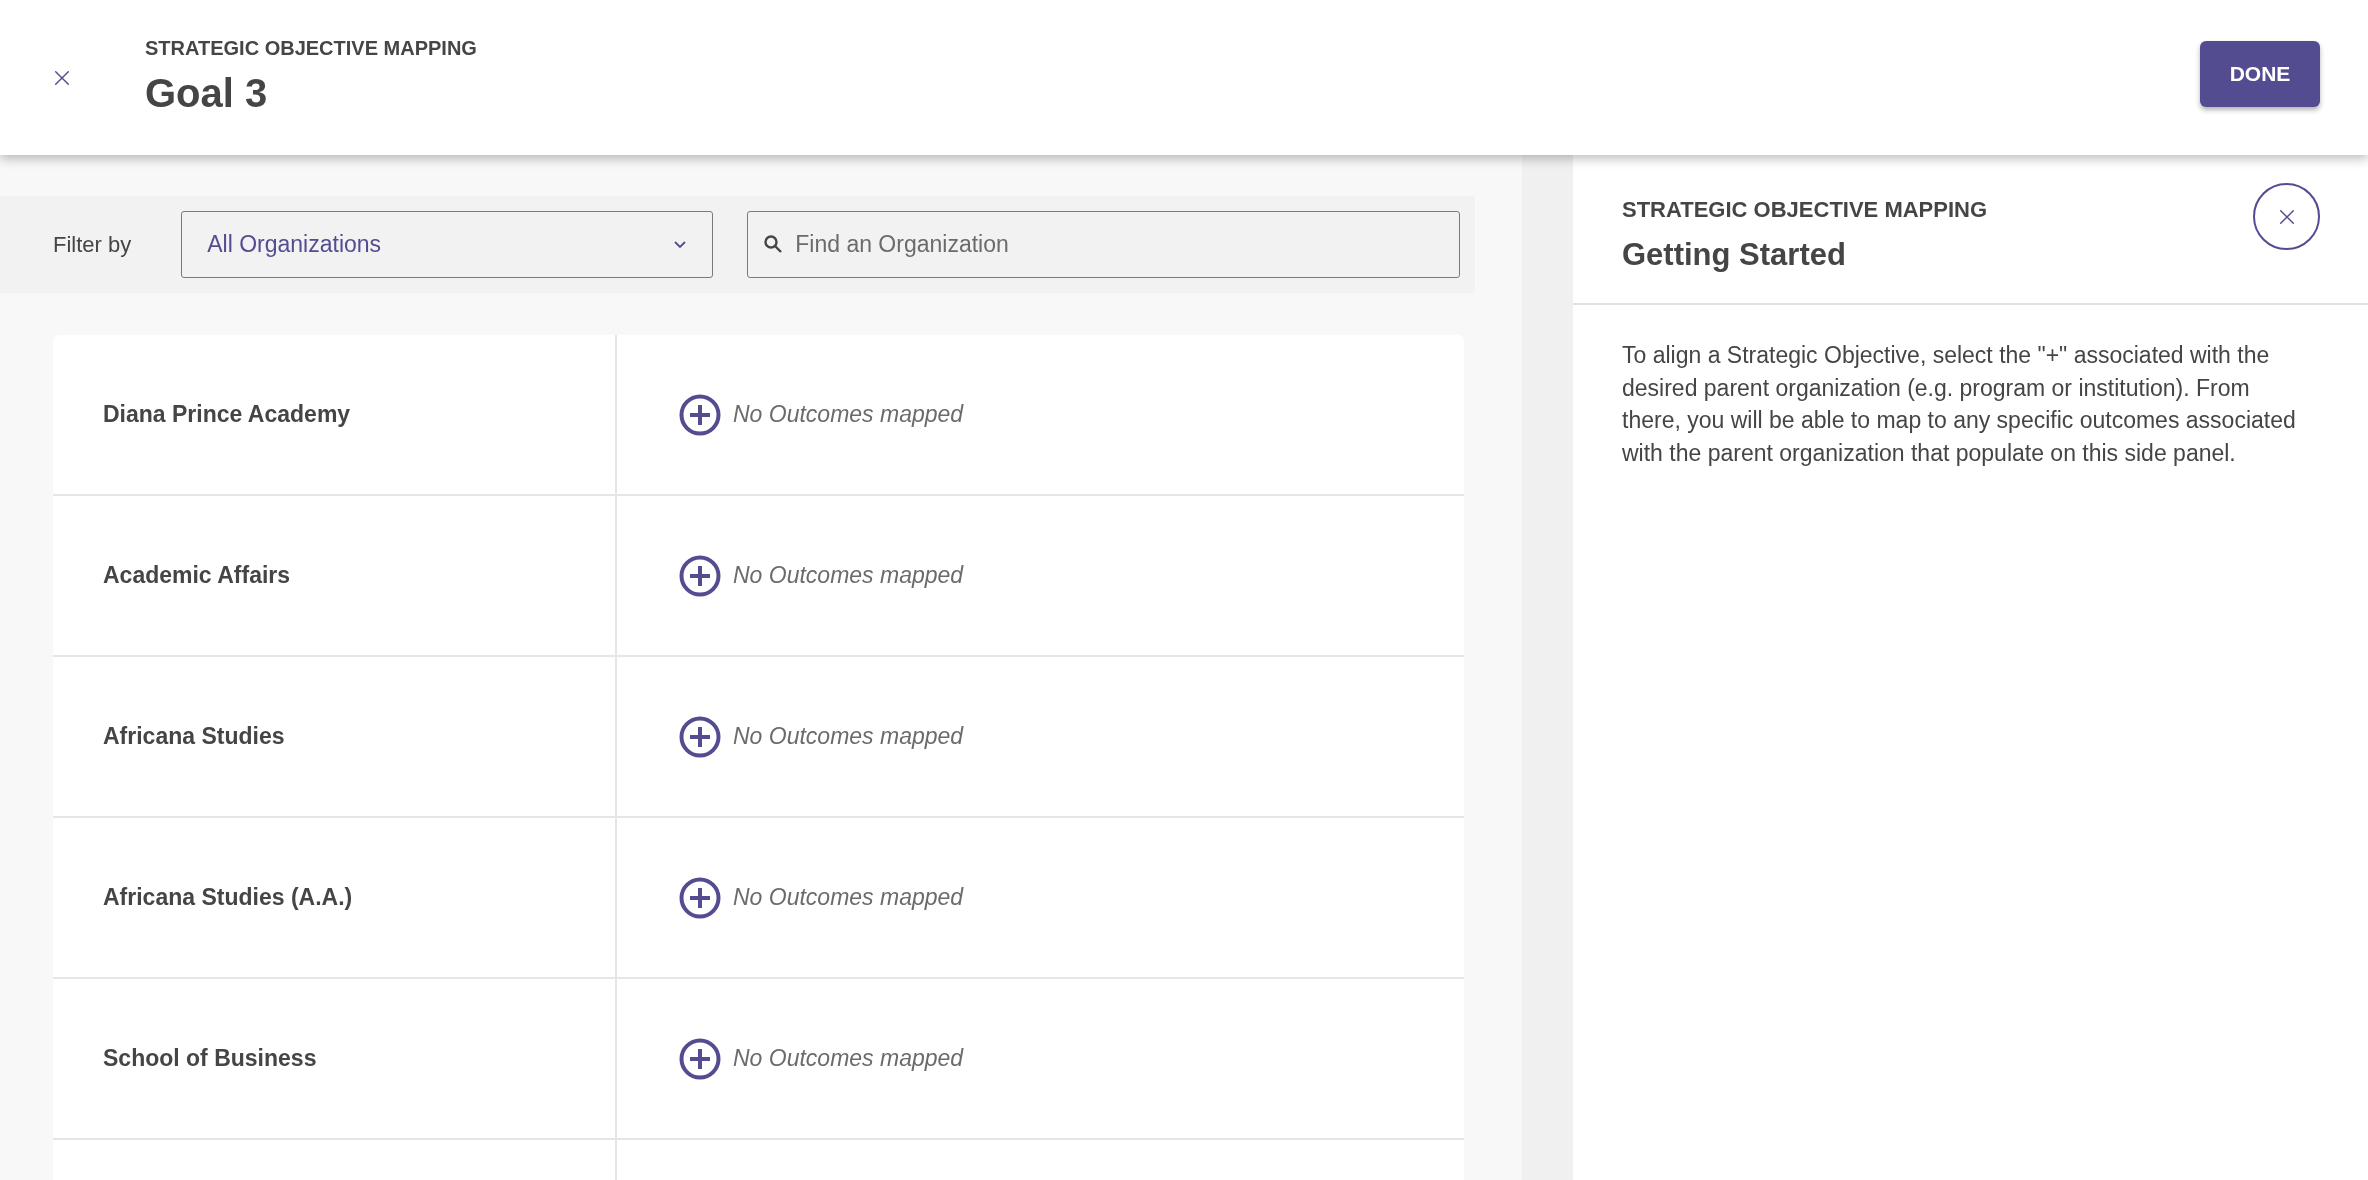 The width and height of the screenshot is (2368, 1180). I want to click on organization-name: Diana Prince Academy, so click(227, 415).